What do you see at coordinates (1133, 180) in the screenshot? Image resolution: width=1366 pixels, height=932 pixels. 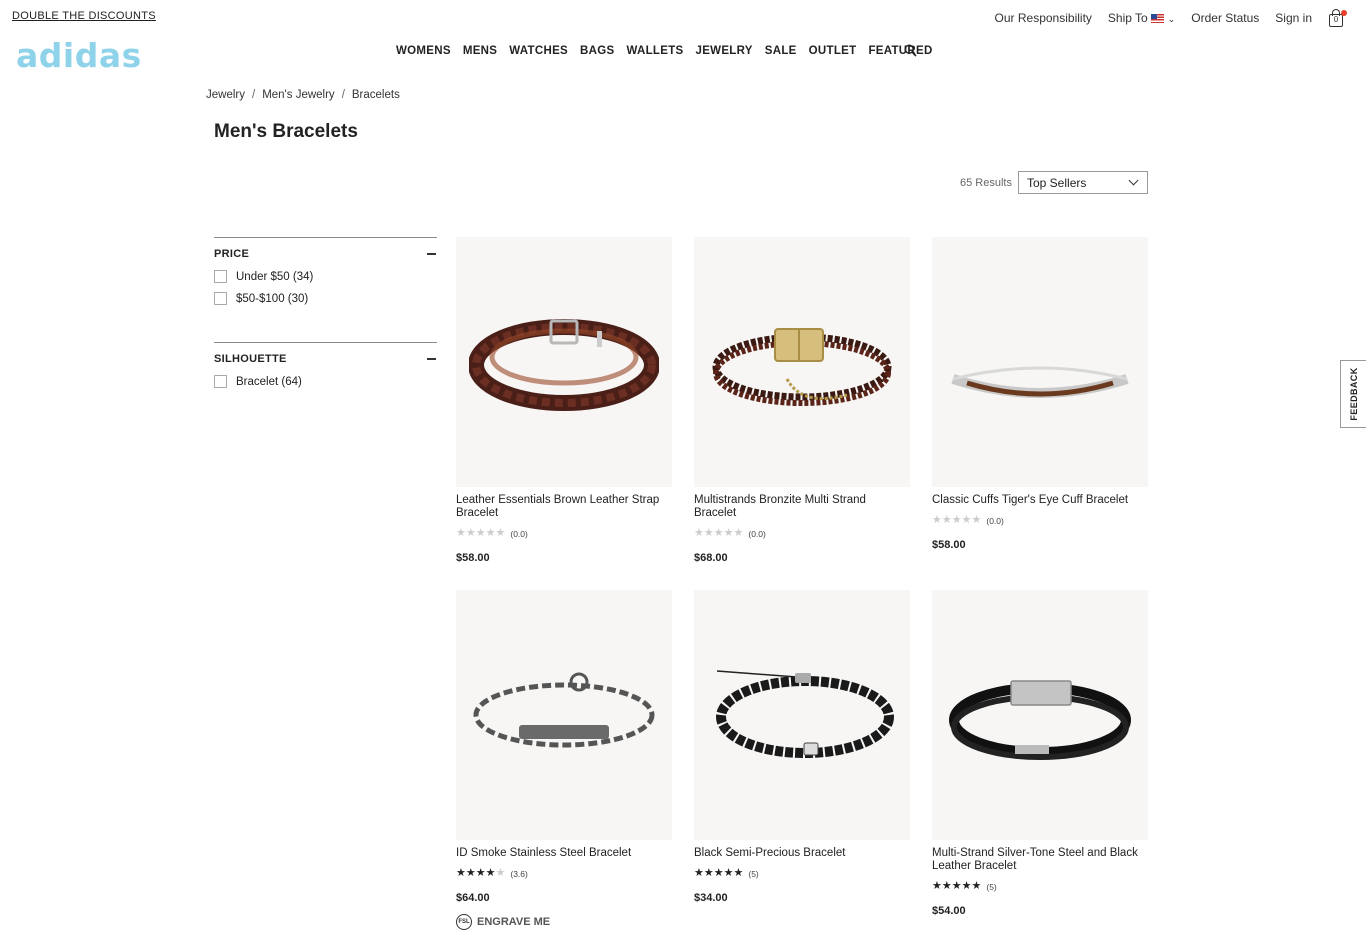 I see `chevron-down-icon` at bounding box center [1133, 180].